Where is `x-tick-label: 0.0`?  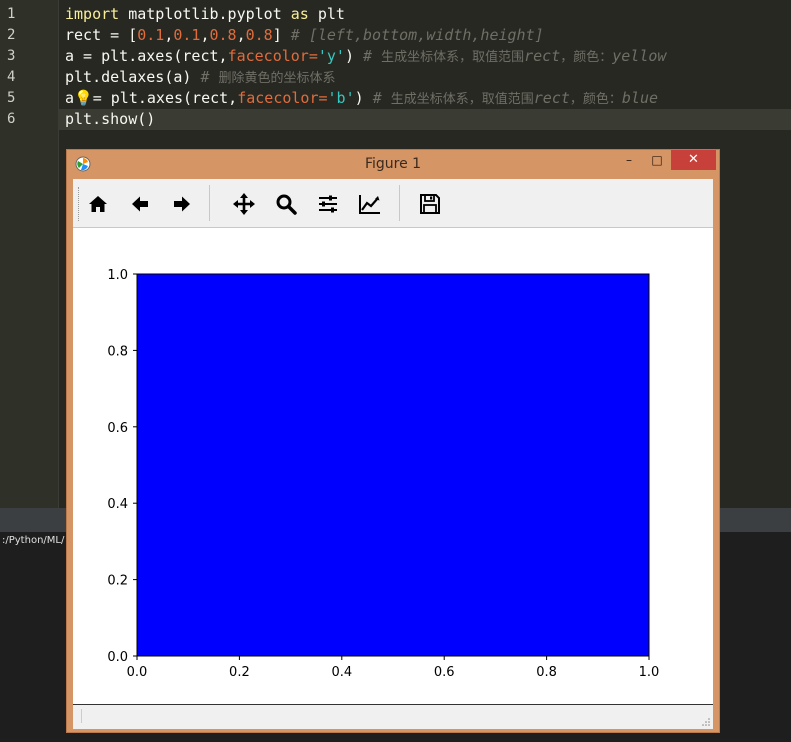
x-tick-label: 0.0 is located at coordinates (137, 672).